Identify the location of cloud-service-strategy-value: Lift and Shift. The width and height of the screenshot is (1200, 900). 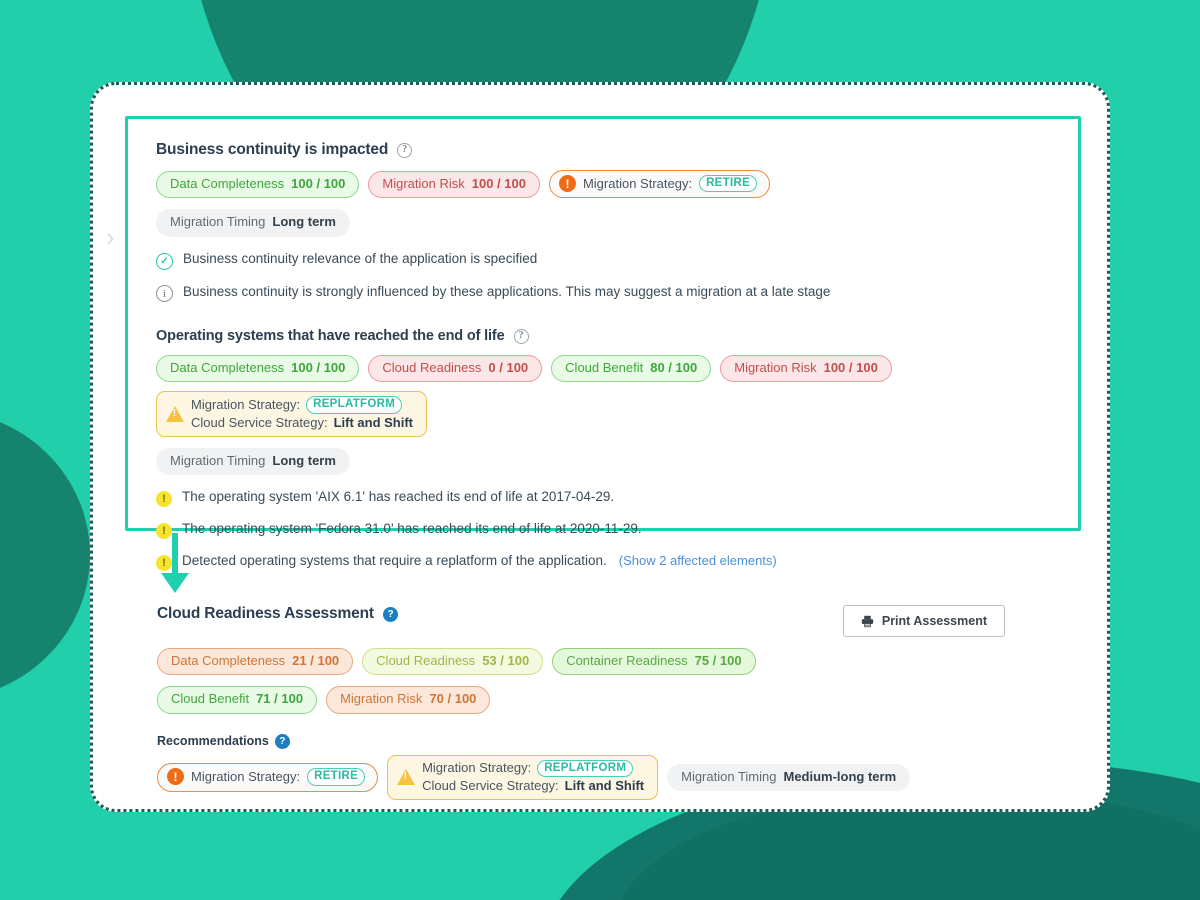
(604, 785).